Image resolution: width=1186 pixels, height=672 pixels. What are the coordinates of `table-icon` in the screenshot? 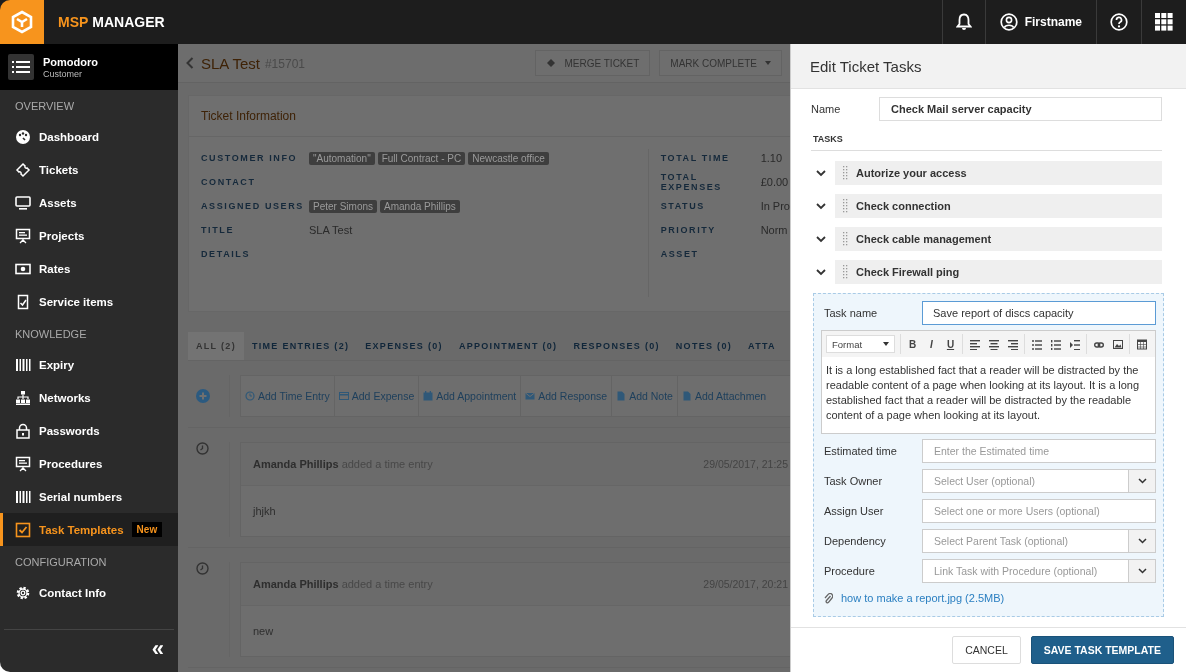 It's located at (1141, 344).